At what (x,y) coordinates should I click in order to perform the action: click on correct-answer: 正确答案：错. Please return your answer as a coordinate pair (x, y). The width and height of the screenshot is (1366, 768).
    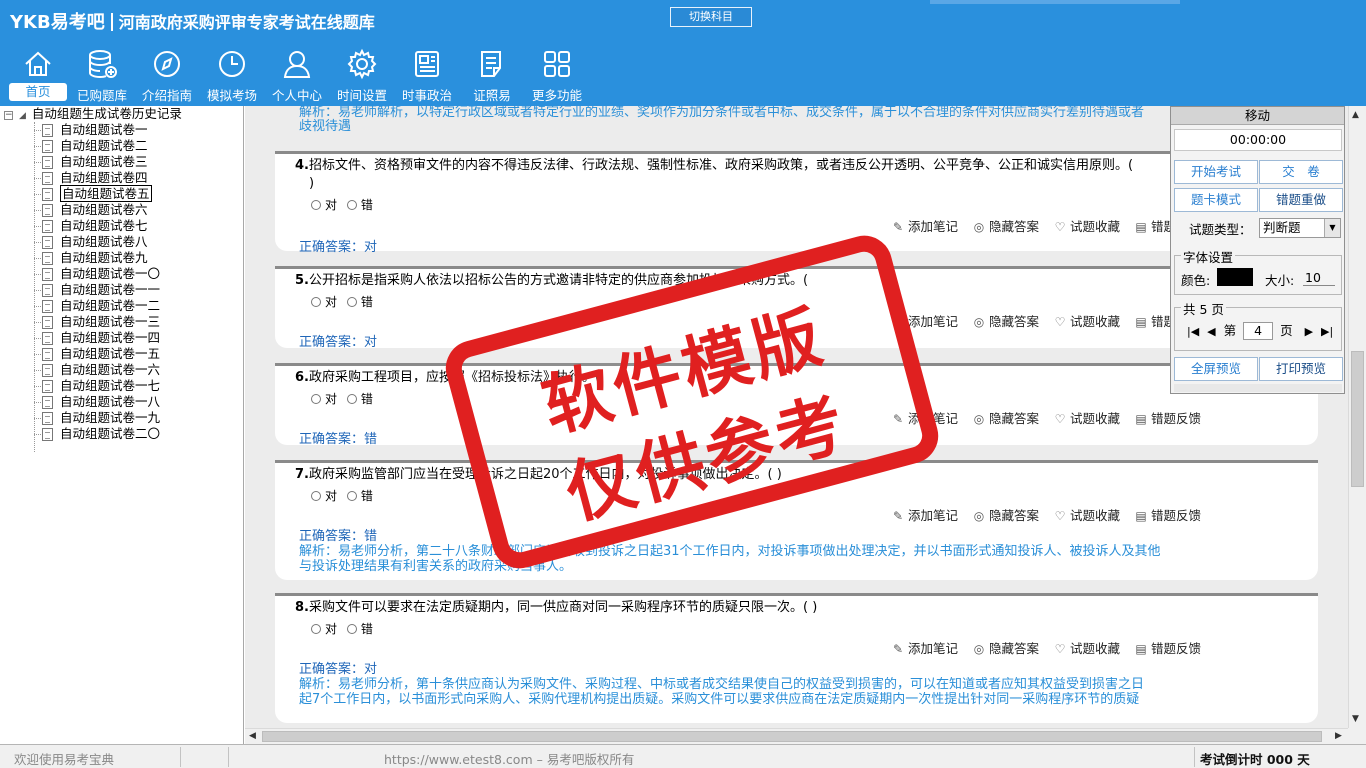
    Looking at the image, I should click on (338, 439).